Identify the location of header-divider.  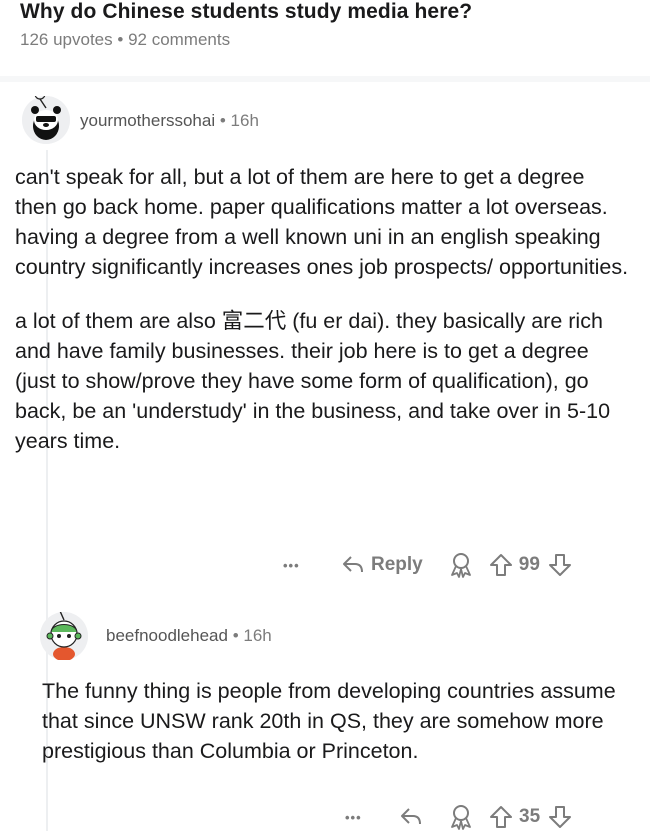
(325, 79).